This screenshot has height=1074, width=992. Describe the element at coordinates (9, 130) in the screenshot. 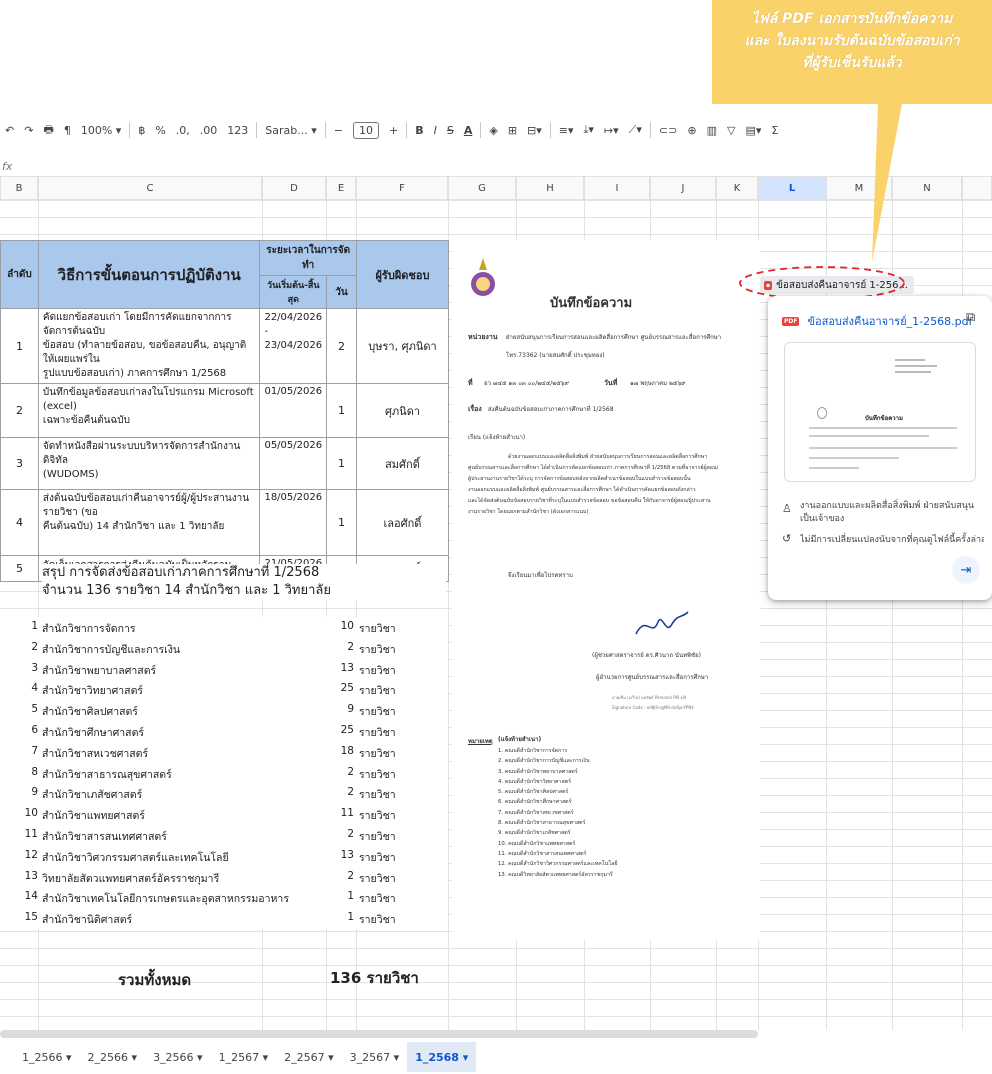

I see `undo-icon: ↶` at that location.